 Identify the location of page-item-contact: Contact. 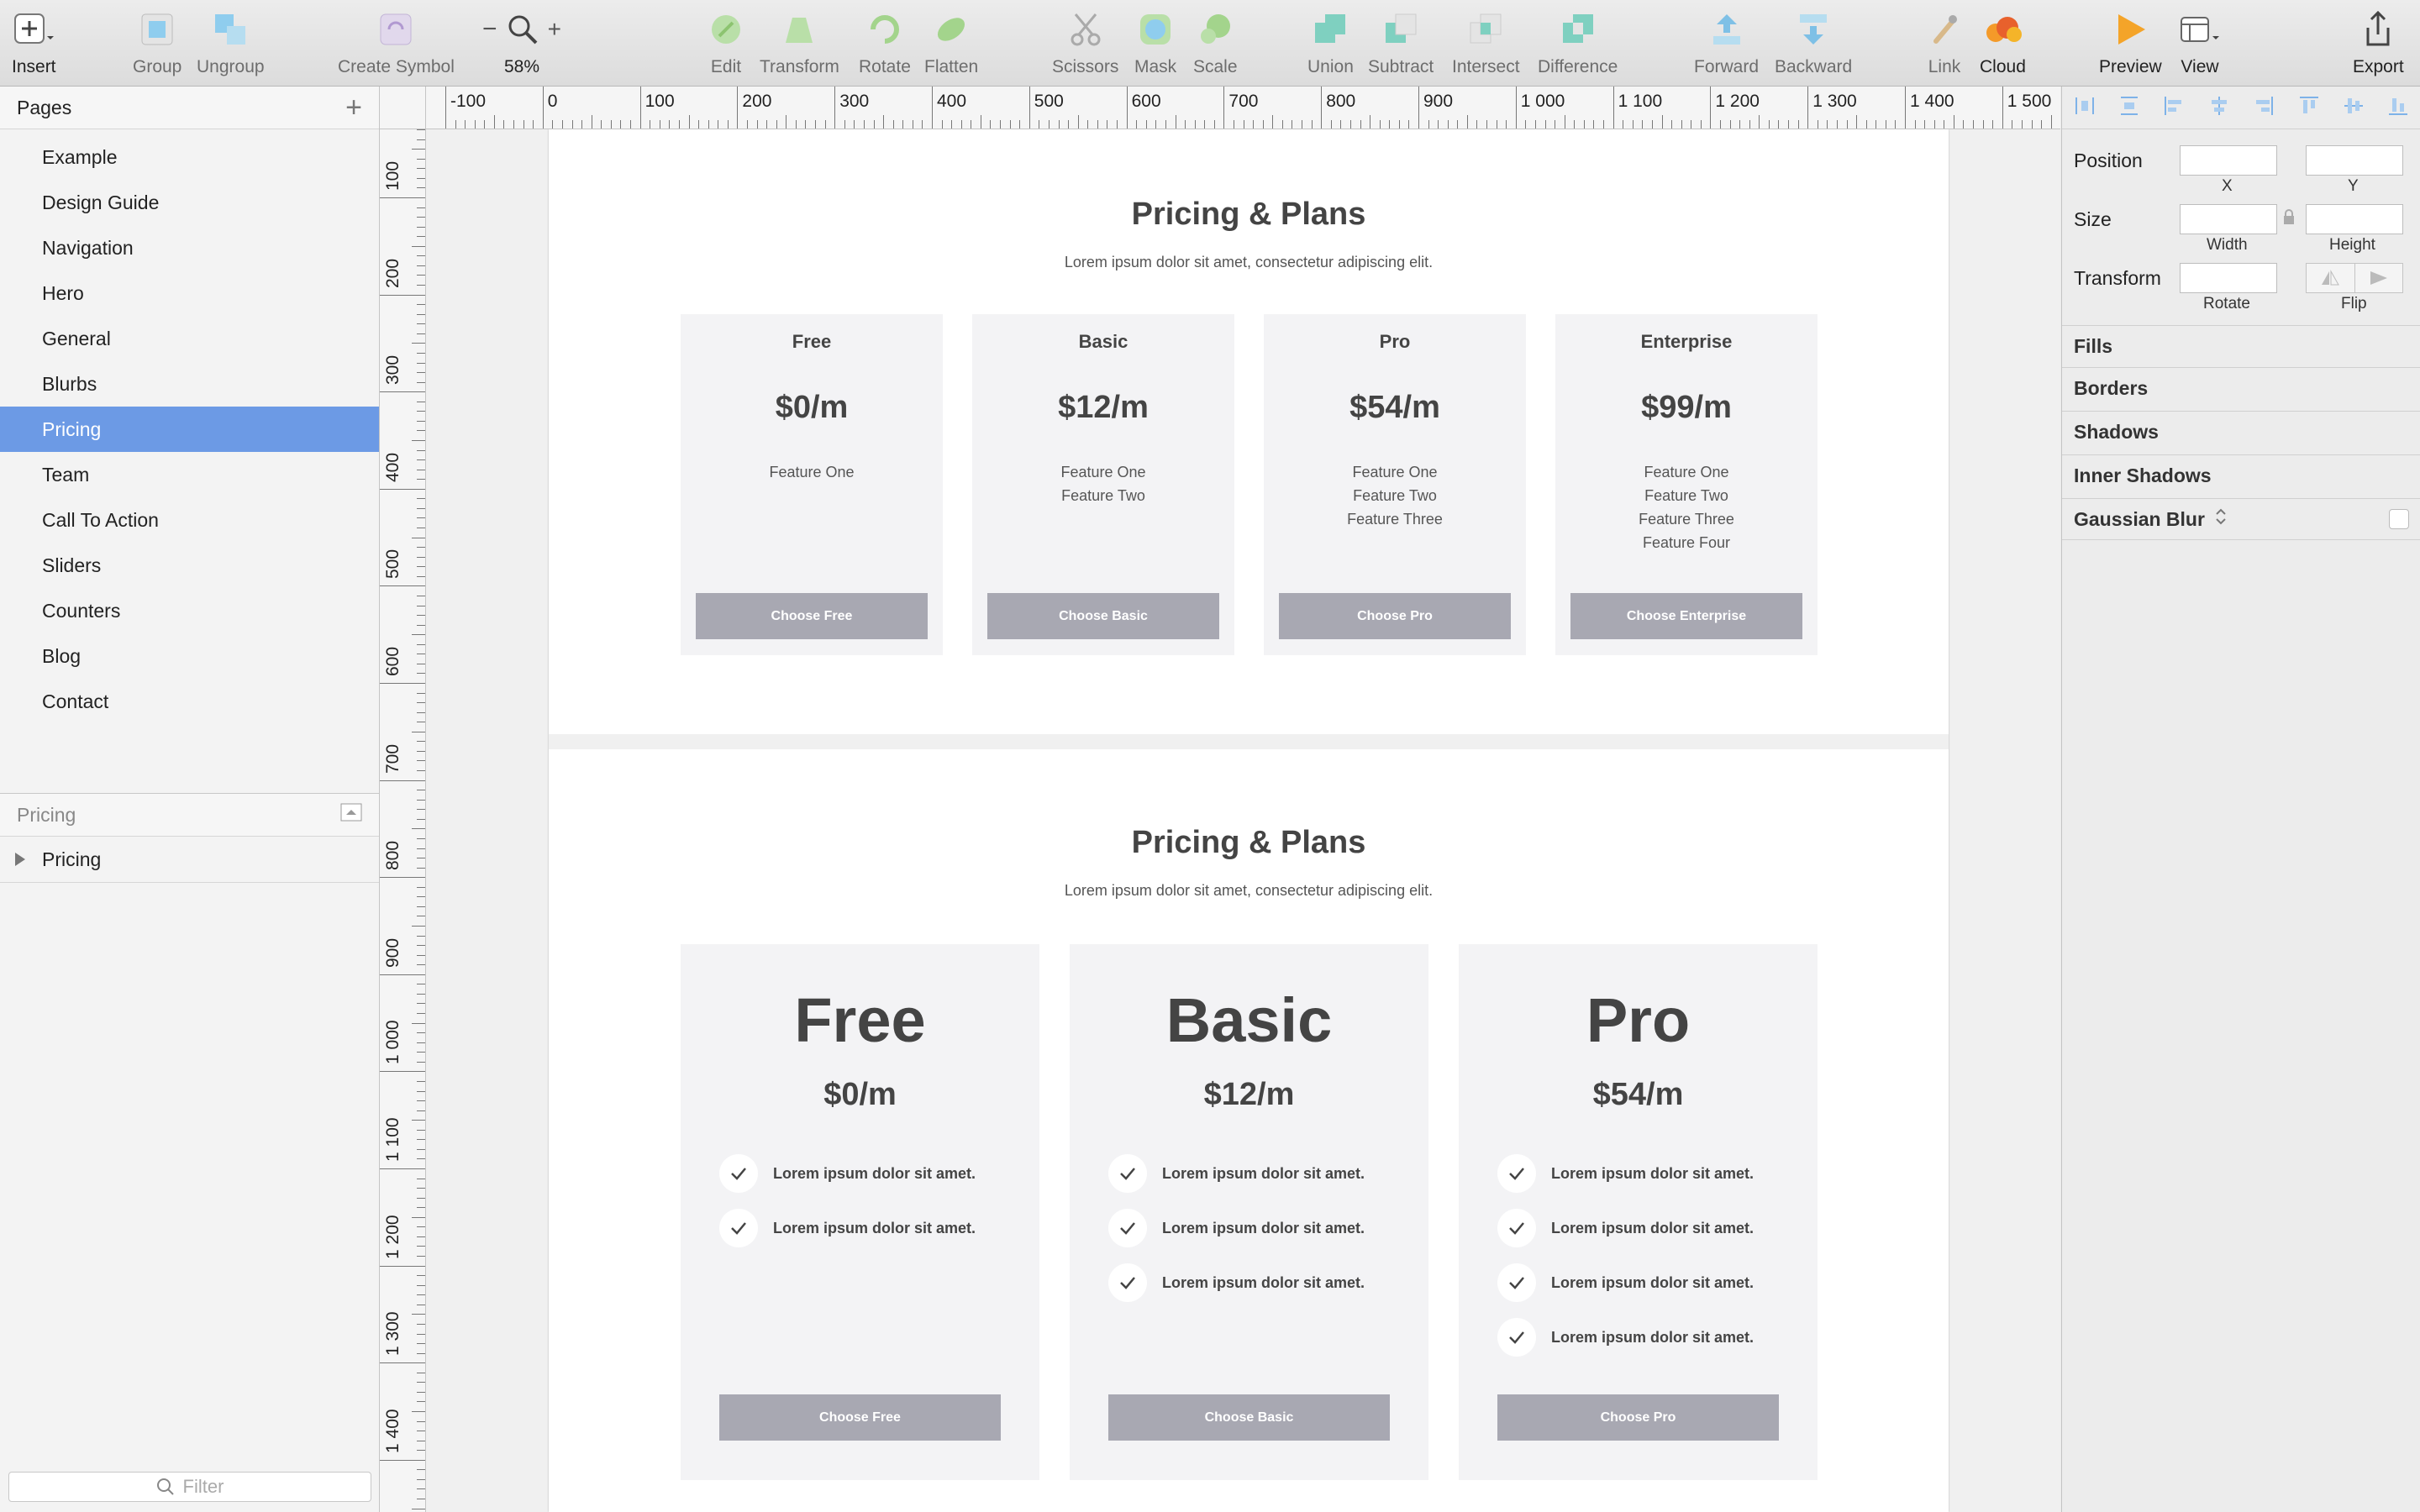
(189, 701).